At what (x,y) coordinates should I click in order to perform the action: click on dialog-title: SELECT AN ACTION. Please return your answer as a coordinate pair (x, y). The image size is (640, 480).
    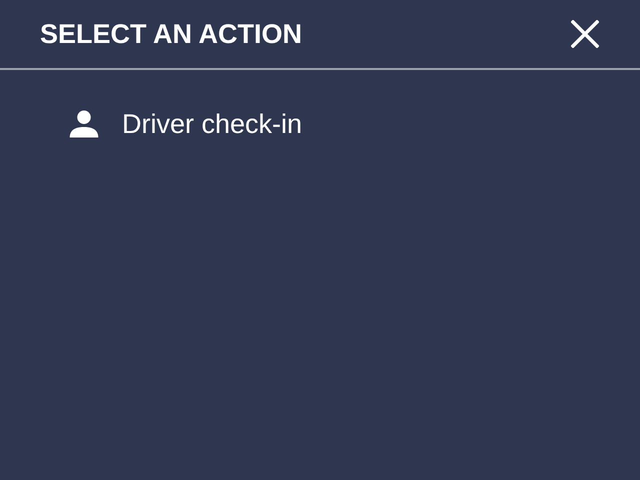
    Looking at the image, I should click on (171, 34).